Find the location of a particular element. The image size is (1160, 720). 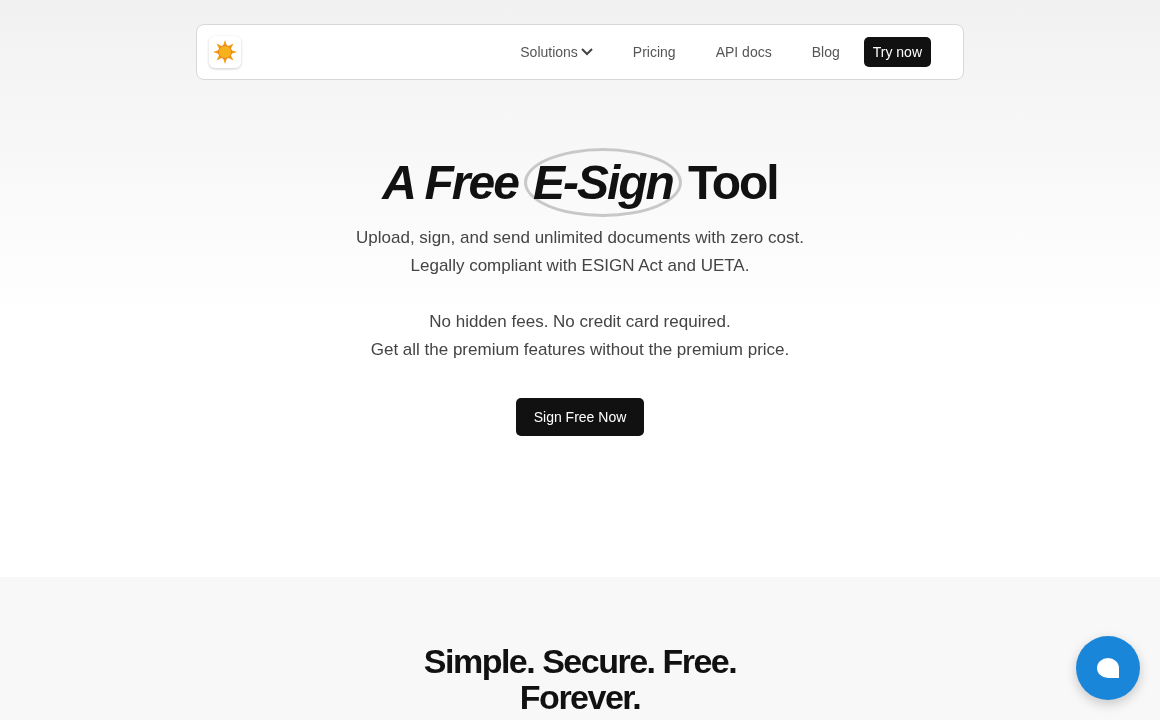

nav-link: Pricing is located at coordinates (654, 52).